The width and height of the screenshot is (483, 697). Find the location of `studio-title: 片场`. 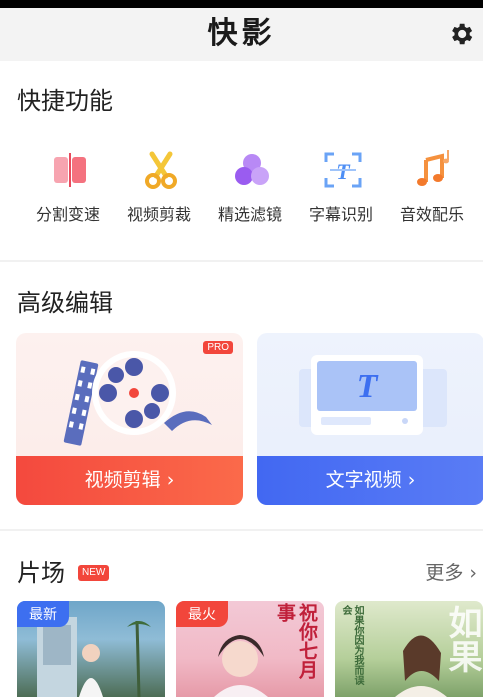

studio-title: 片场 is located at coordinates (41, 573).